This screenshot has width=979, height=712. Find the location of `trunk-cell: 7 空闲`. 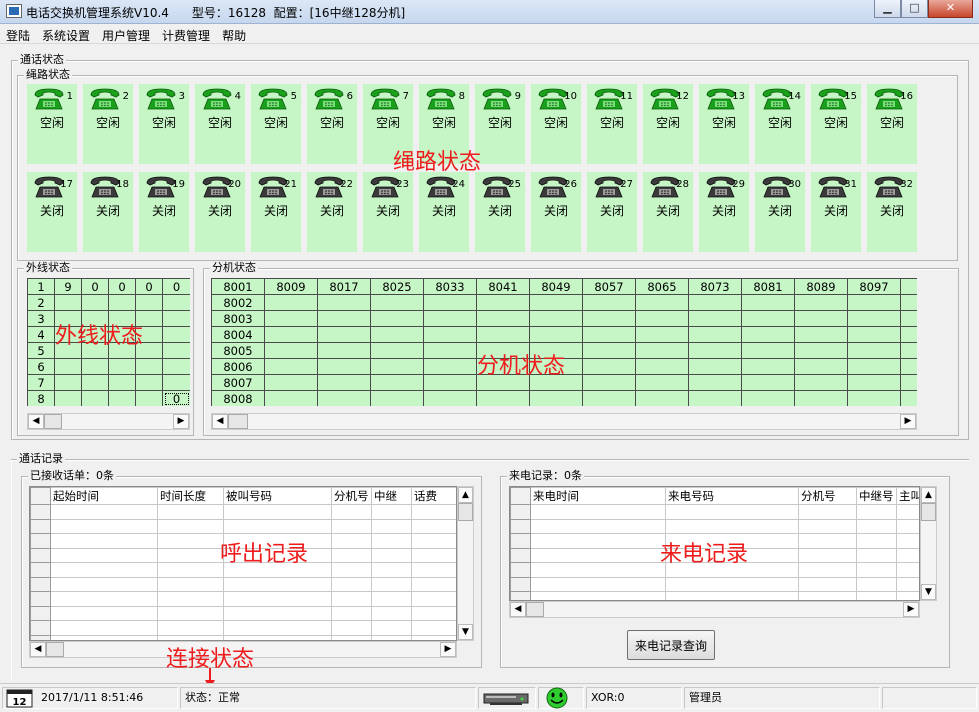

trunk-cell: 7 空闲 is located at coordinates (388, 124).